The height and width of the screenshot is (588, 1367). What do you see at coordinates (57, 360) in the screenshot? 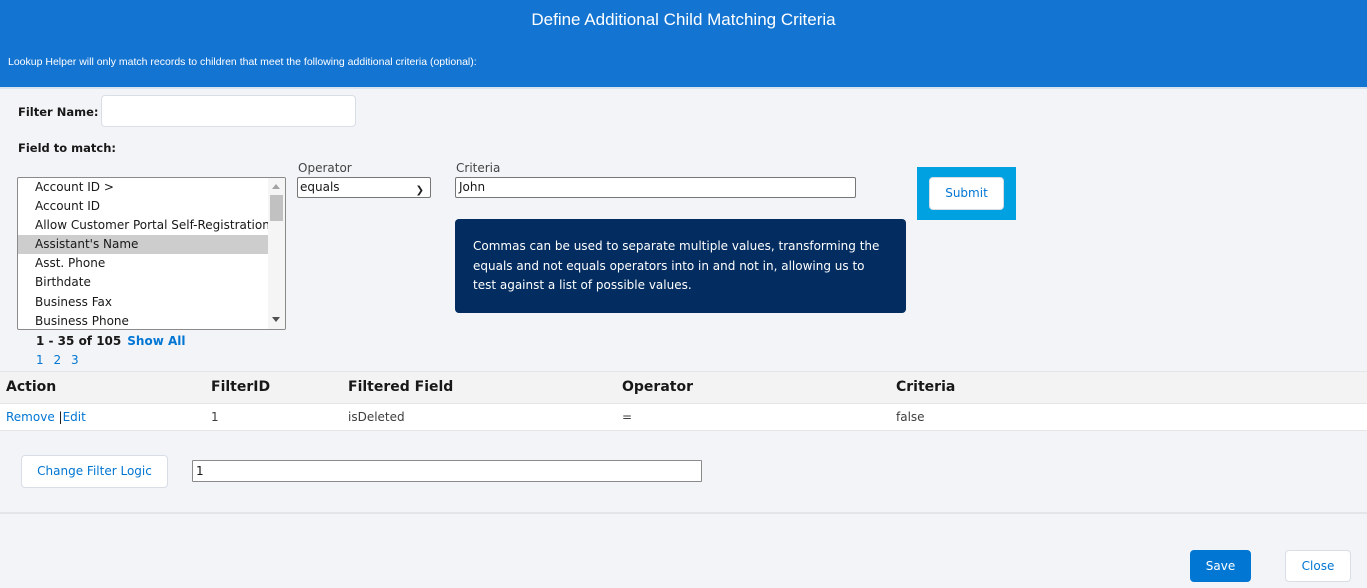
I see `page-link-2: 2` at bounding box center [57, 360].